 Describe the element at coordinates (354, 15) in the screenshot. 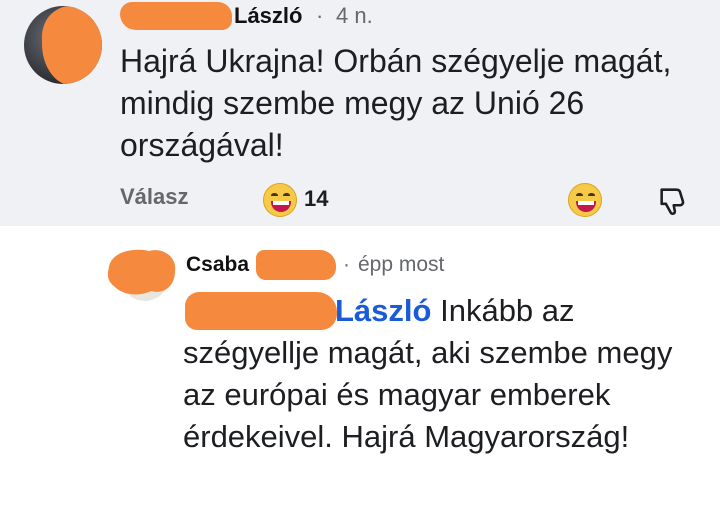

I see `comment-timestamp: 4 n.` at that location.